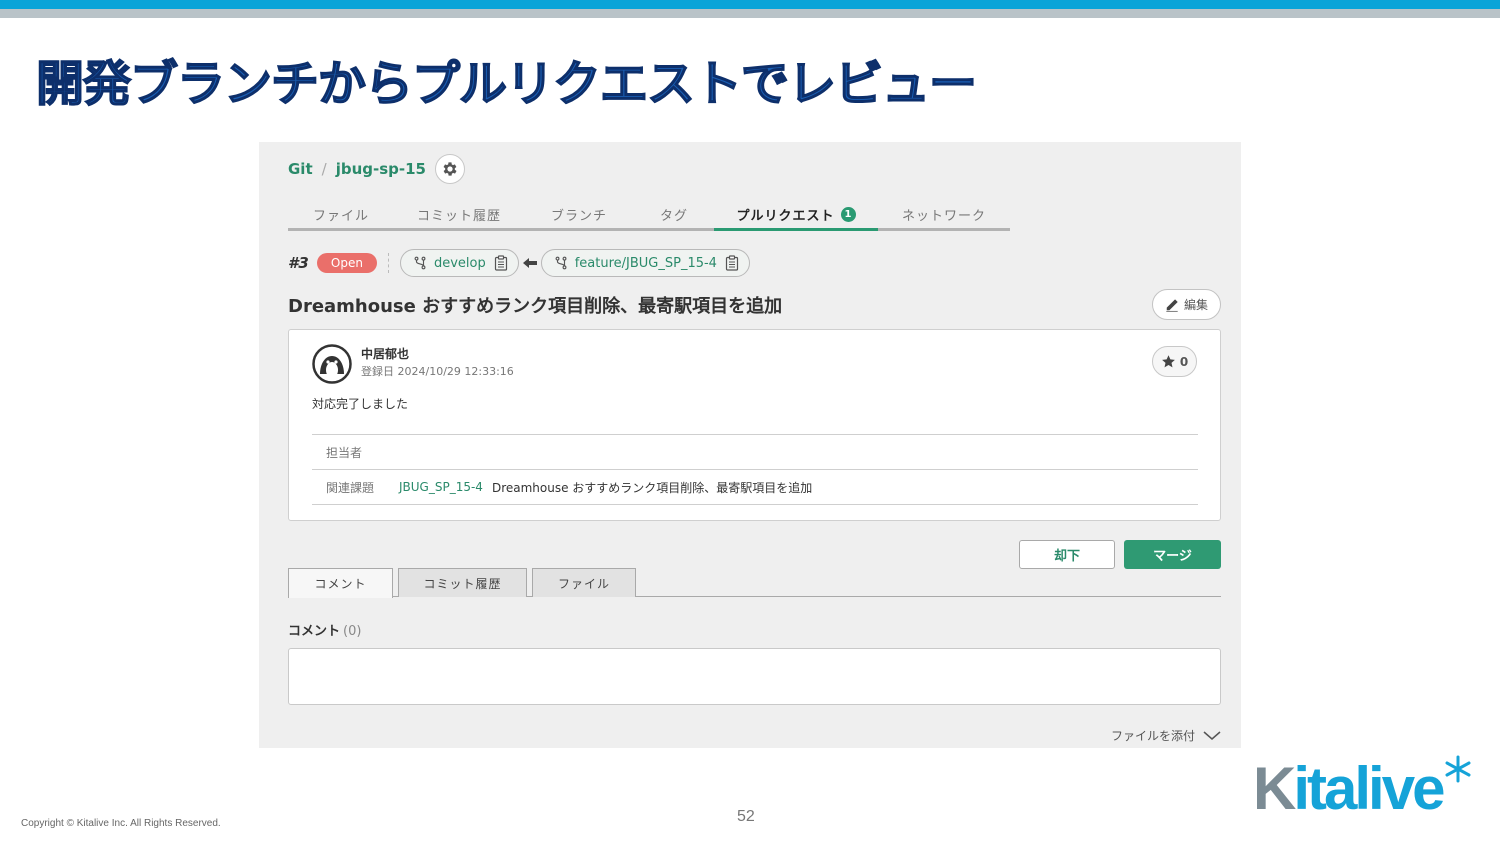 The image size is (1500, 844). I want to click on divider, so click(388, 263).